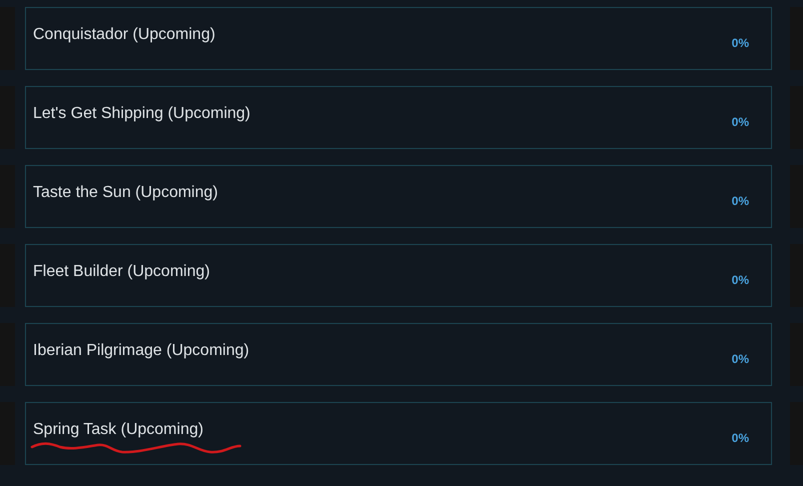 This screenshot has height=486, width=803. Describe the element at coordinates (124, 34) in the screenshot. I see `task-title: Conquistador (Upcoming)` at that location.